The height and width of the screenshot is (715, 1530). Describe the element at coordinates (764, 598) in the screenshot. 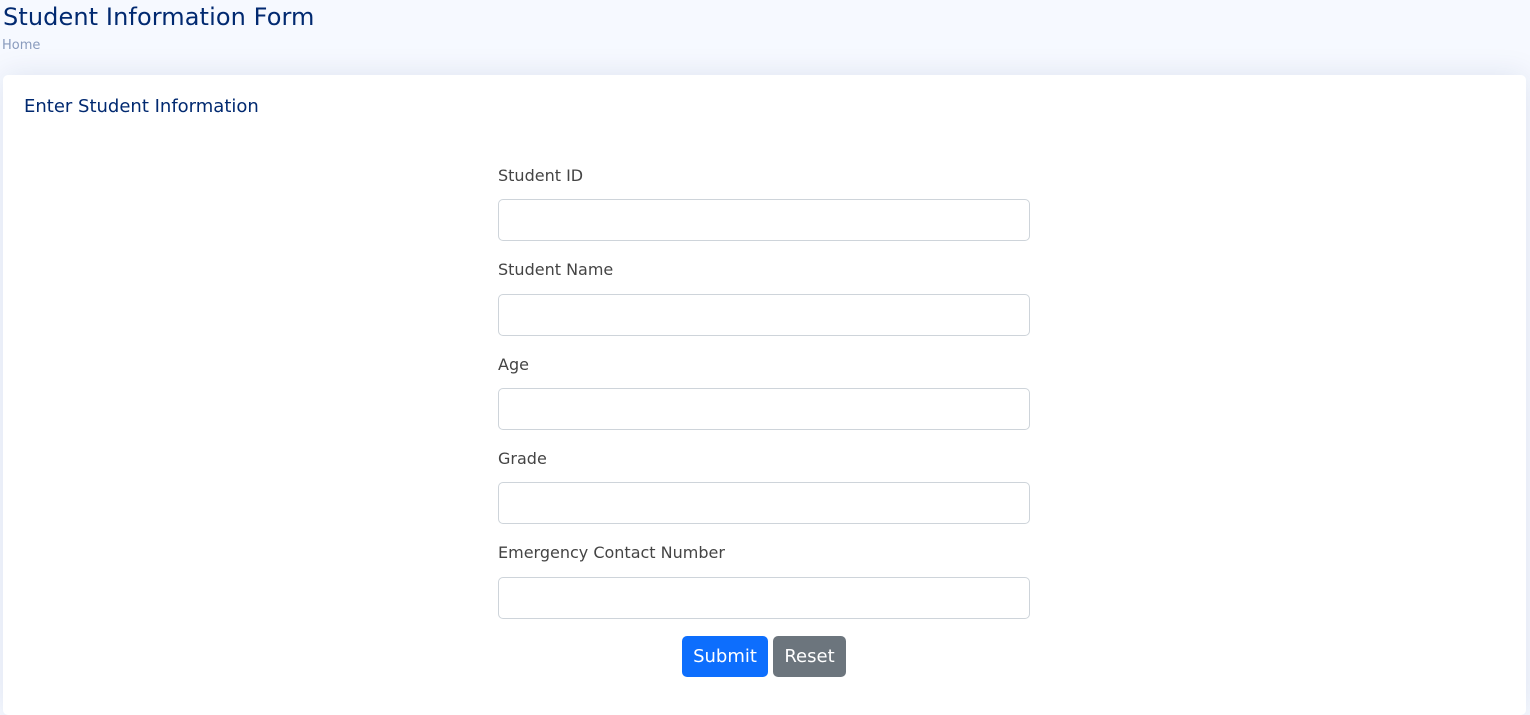

I see `emergency-contact-input` at that location.